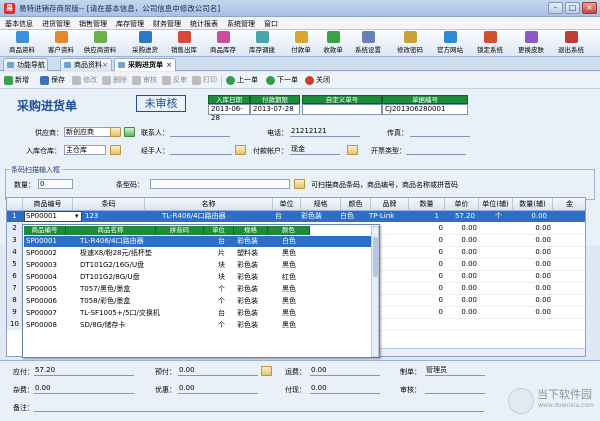 The height and width of the screenshot is (421, 600). I want to click on tab-purchase-order: 采购进货单 ×, so click(145, 64).